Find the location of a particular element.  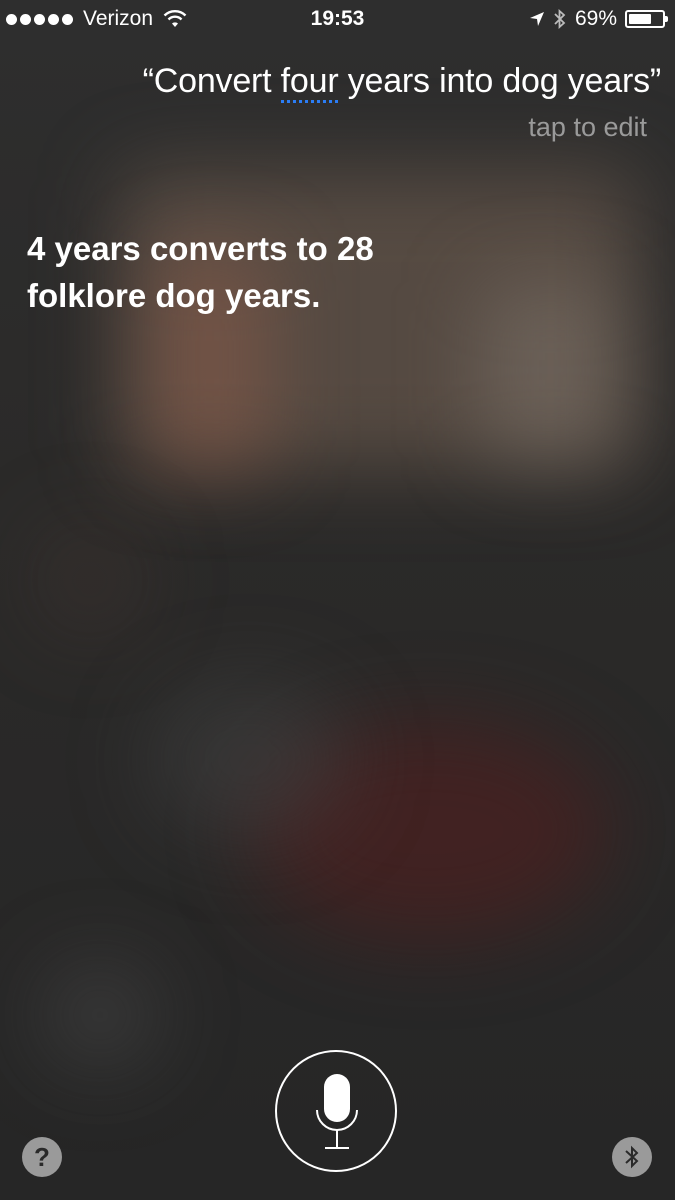

query-close-quote: ” is located at coordinates (655, 81).